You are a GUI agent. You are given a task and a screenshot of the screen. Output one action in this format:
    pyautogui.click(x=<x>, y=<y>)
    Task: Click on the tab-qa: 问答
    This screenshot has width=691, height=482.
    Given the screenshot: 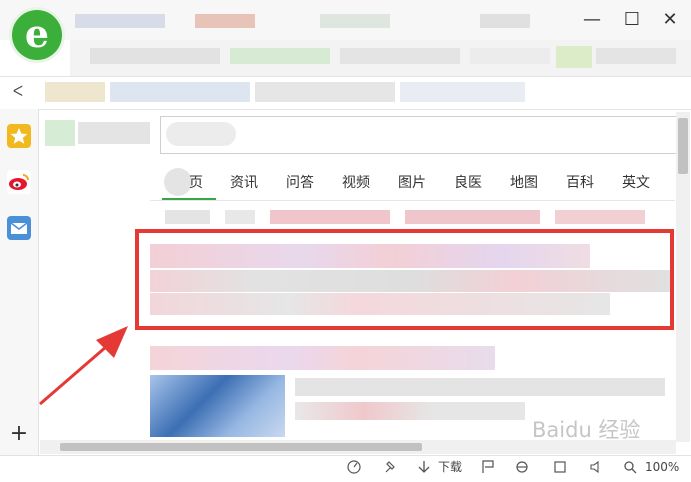 What is the action you would take?
    pyautogui.click(x=300, y=183)
    